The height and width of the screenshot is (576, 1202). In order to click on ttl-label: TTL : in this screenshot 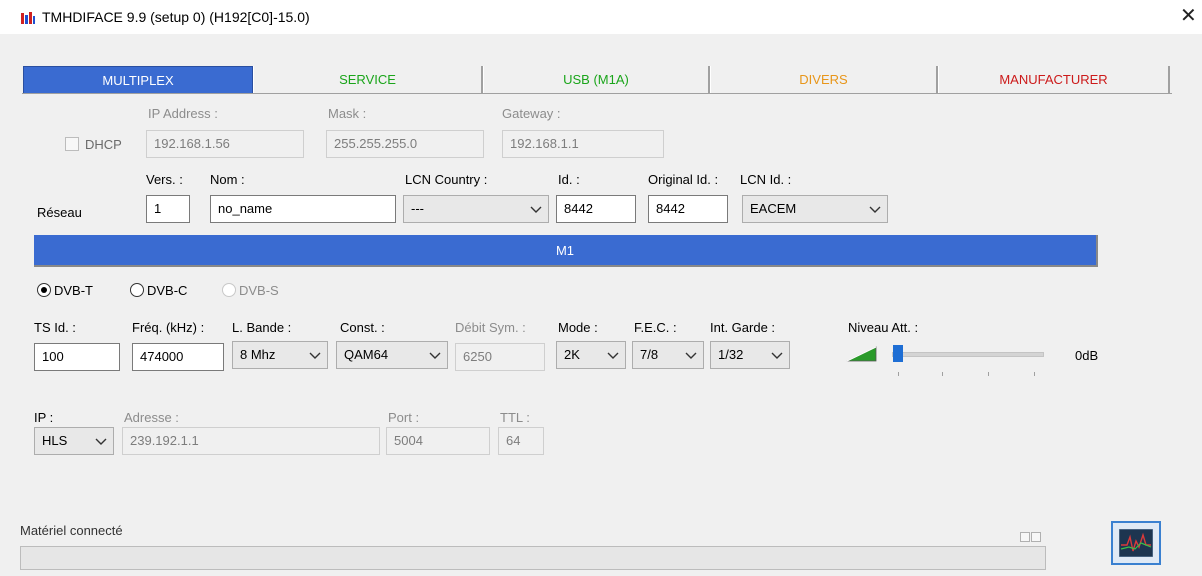, I will do `click(515, 417)`.